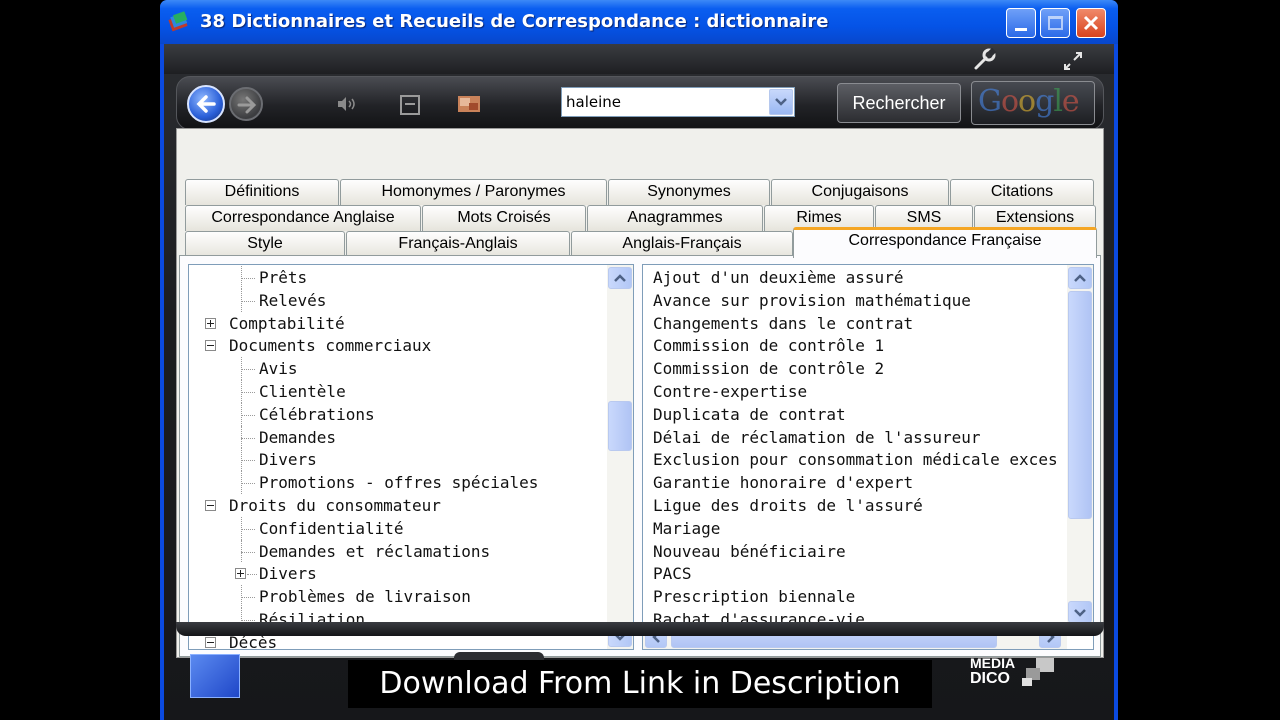 This screenshot has height=720, width=1280. What do you see at coordinates (859, 482) in the screenshot?
I see `letter-list-item: Garantie honoraire d'expert` at bounding box center [859, 482].